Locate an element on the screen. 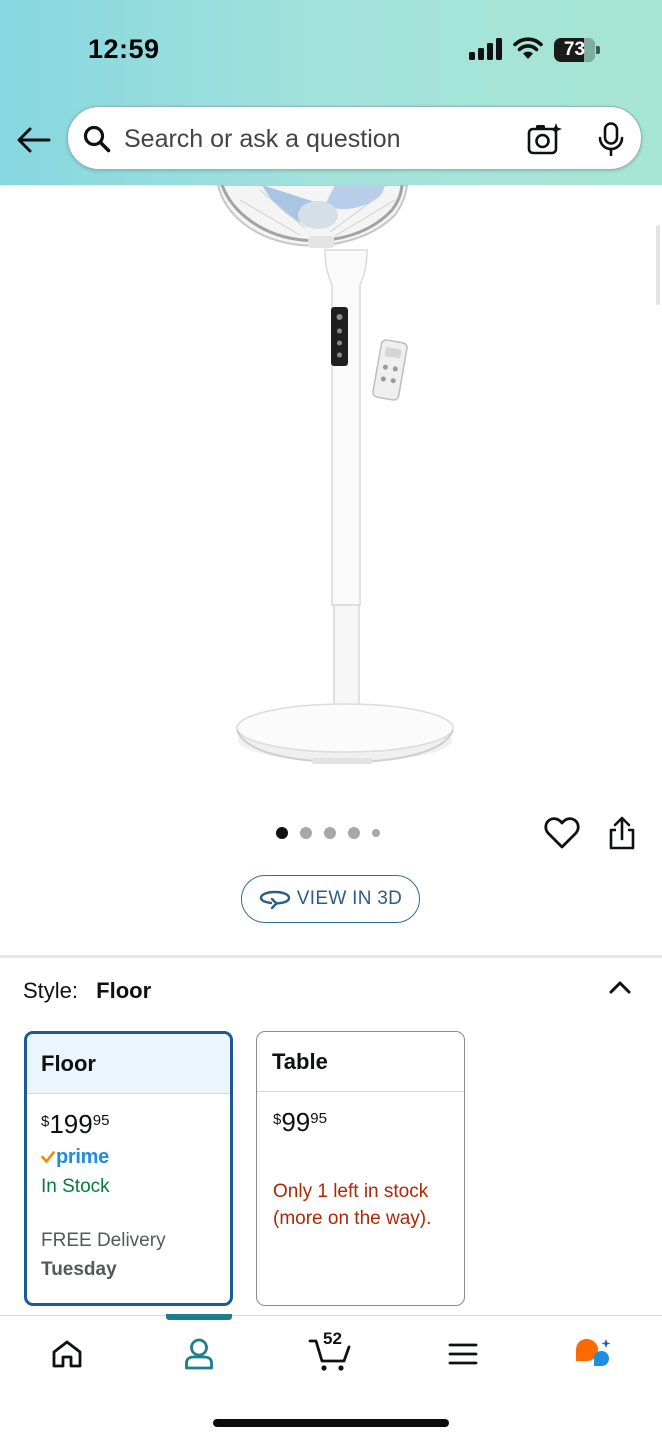 This screenshot has width=662, height=1440. cart-count-badge: 52 is located at coordinates (332, 1338).